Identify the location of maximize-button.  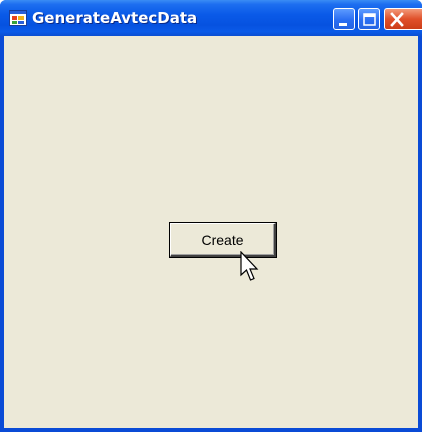
(369, 19).